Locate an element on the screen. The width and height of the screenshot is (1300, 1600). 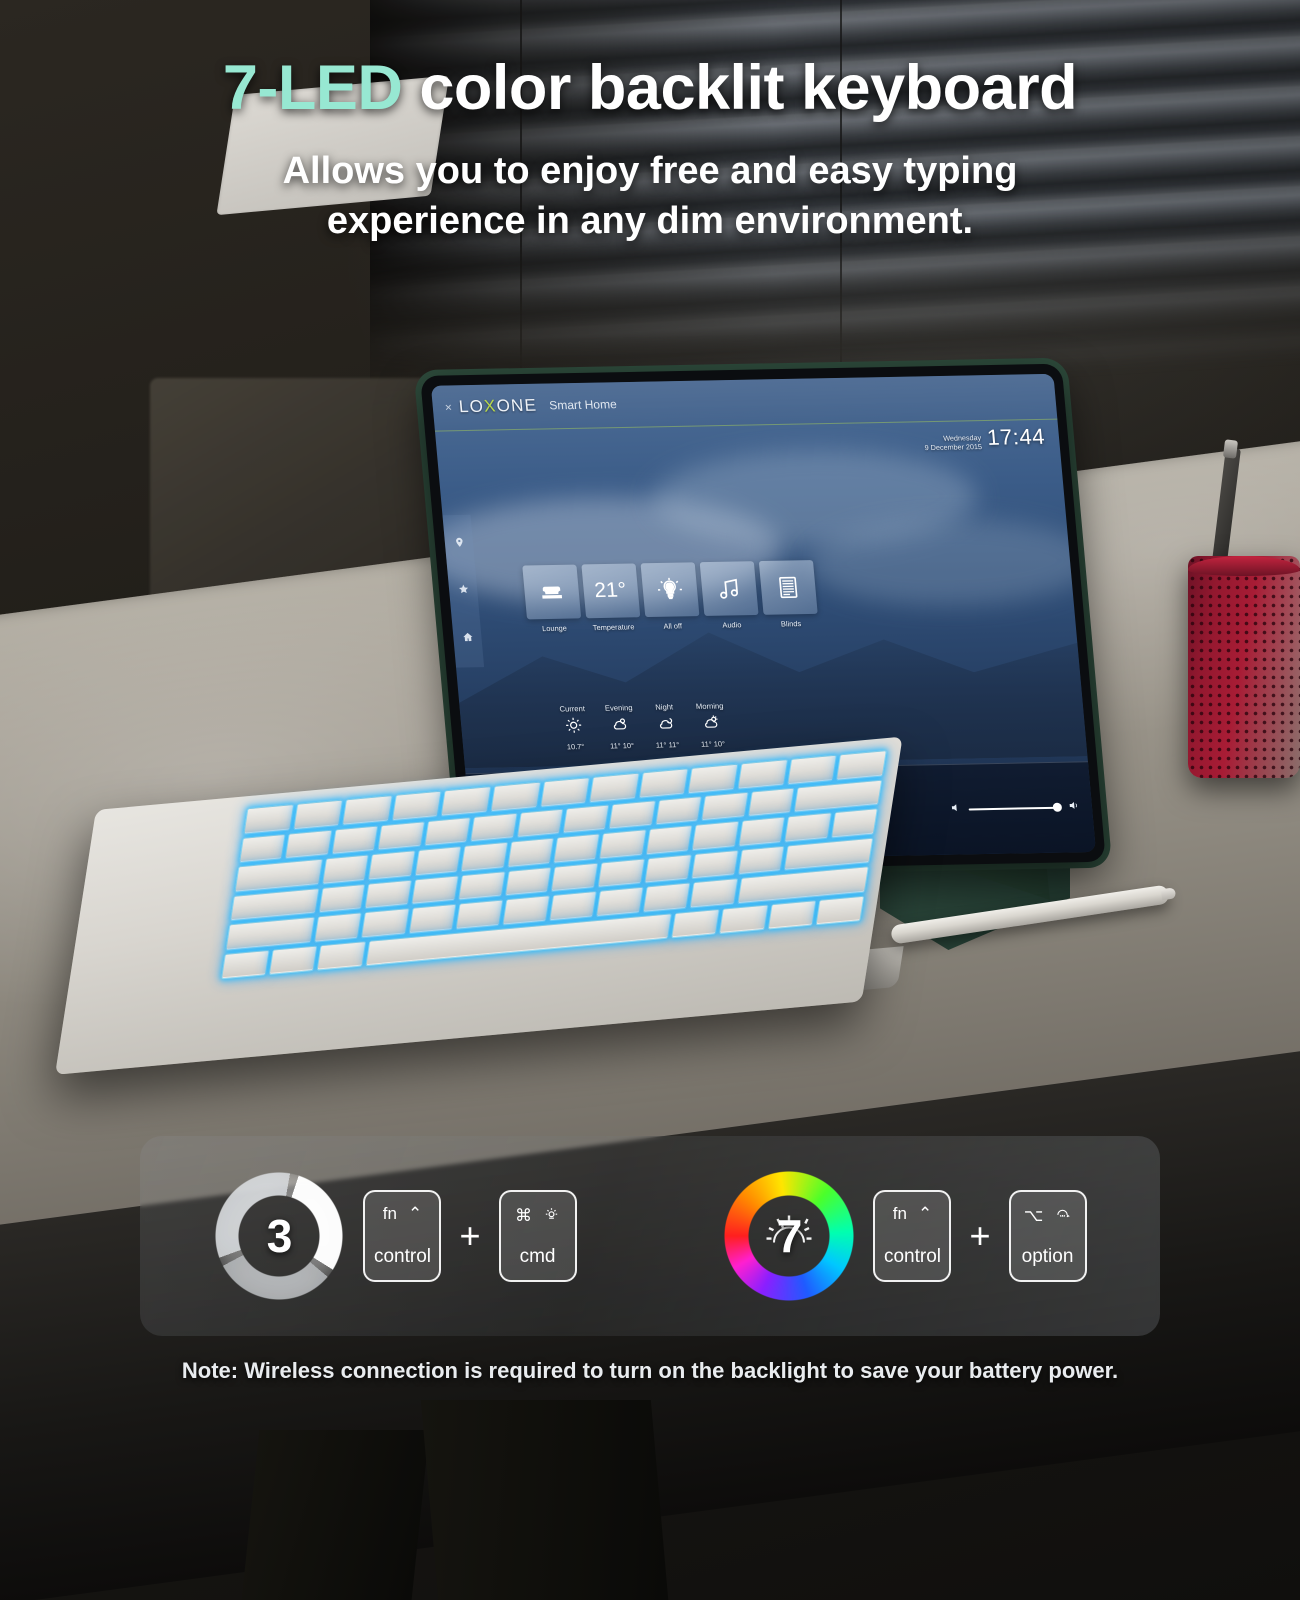
tile-all-off: All off is located at coordinates (670, 597).